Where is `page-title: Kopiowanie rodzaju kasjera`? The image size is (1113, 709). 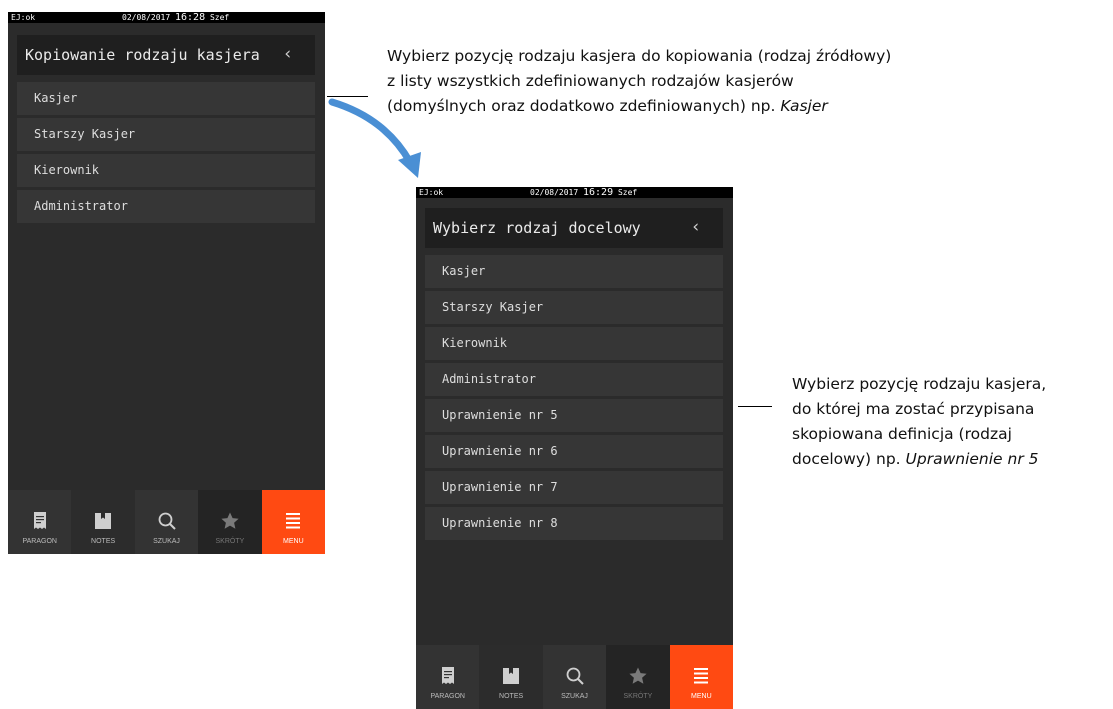 page-title: Kopiowanie rodzaju kasjera is located at coordinates (142, 55).